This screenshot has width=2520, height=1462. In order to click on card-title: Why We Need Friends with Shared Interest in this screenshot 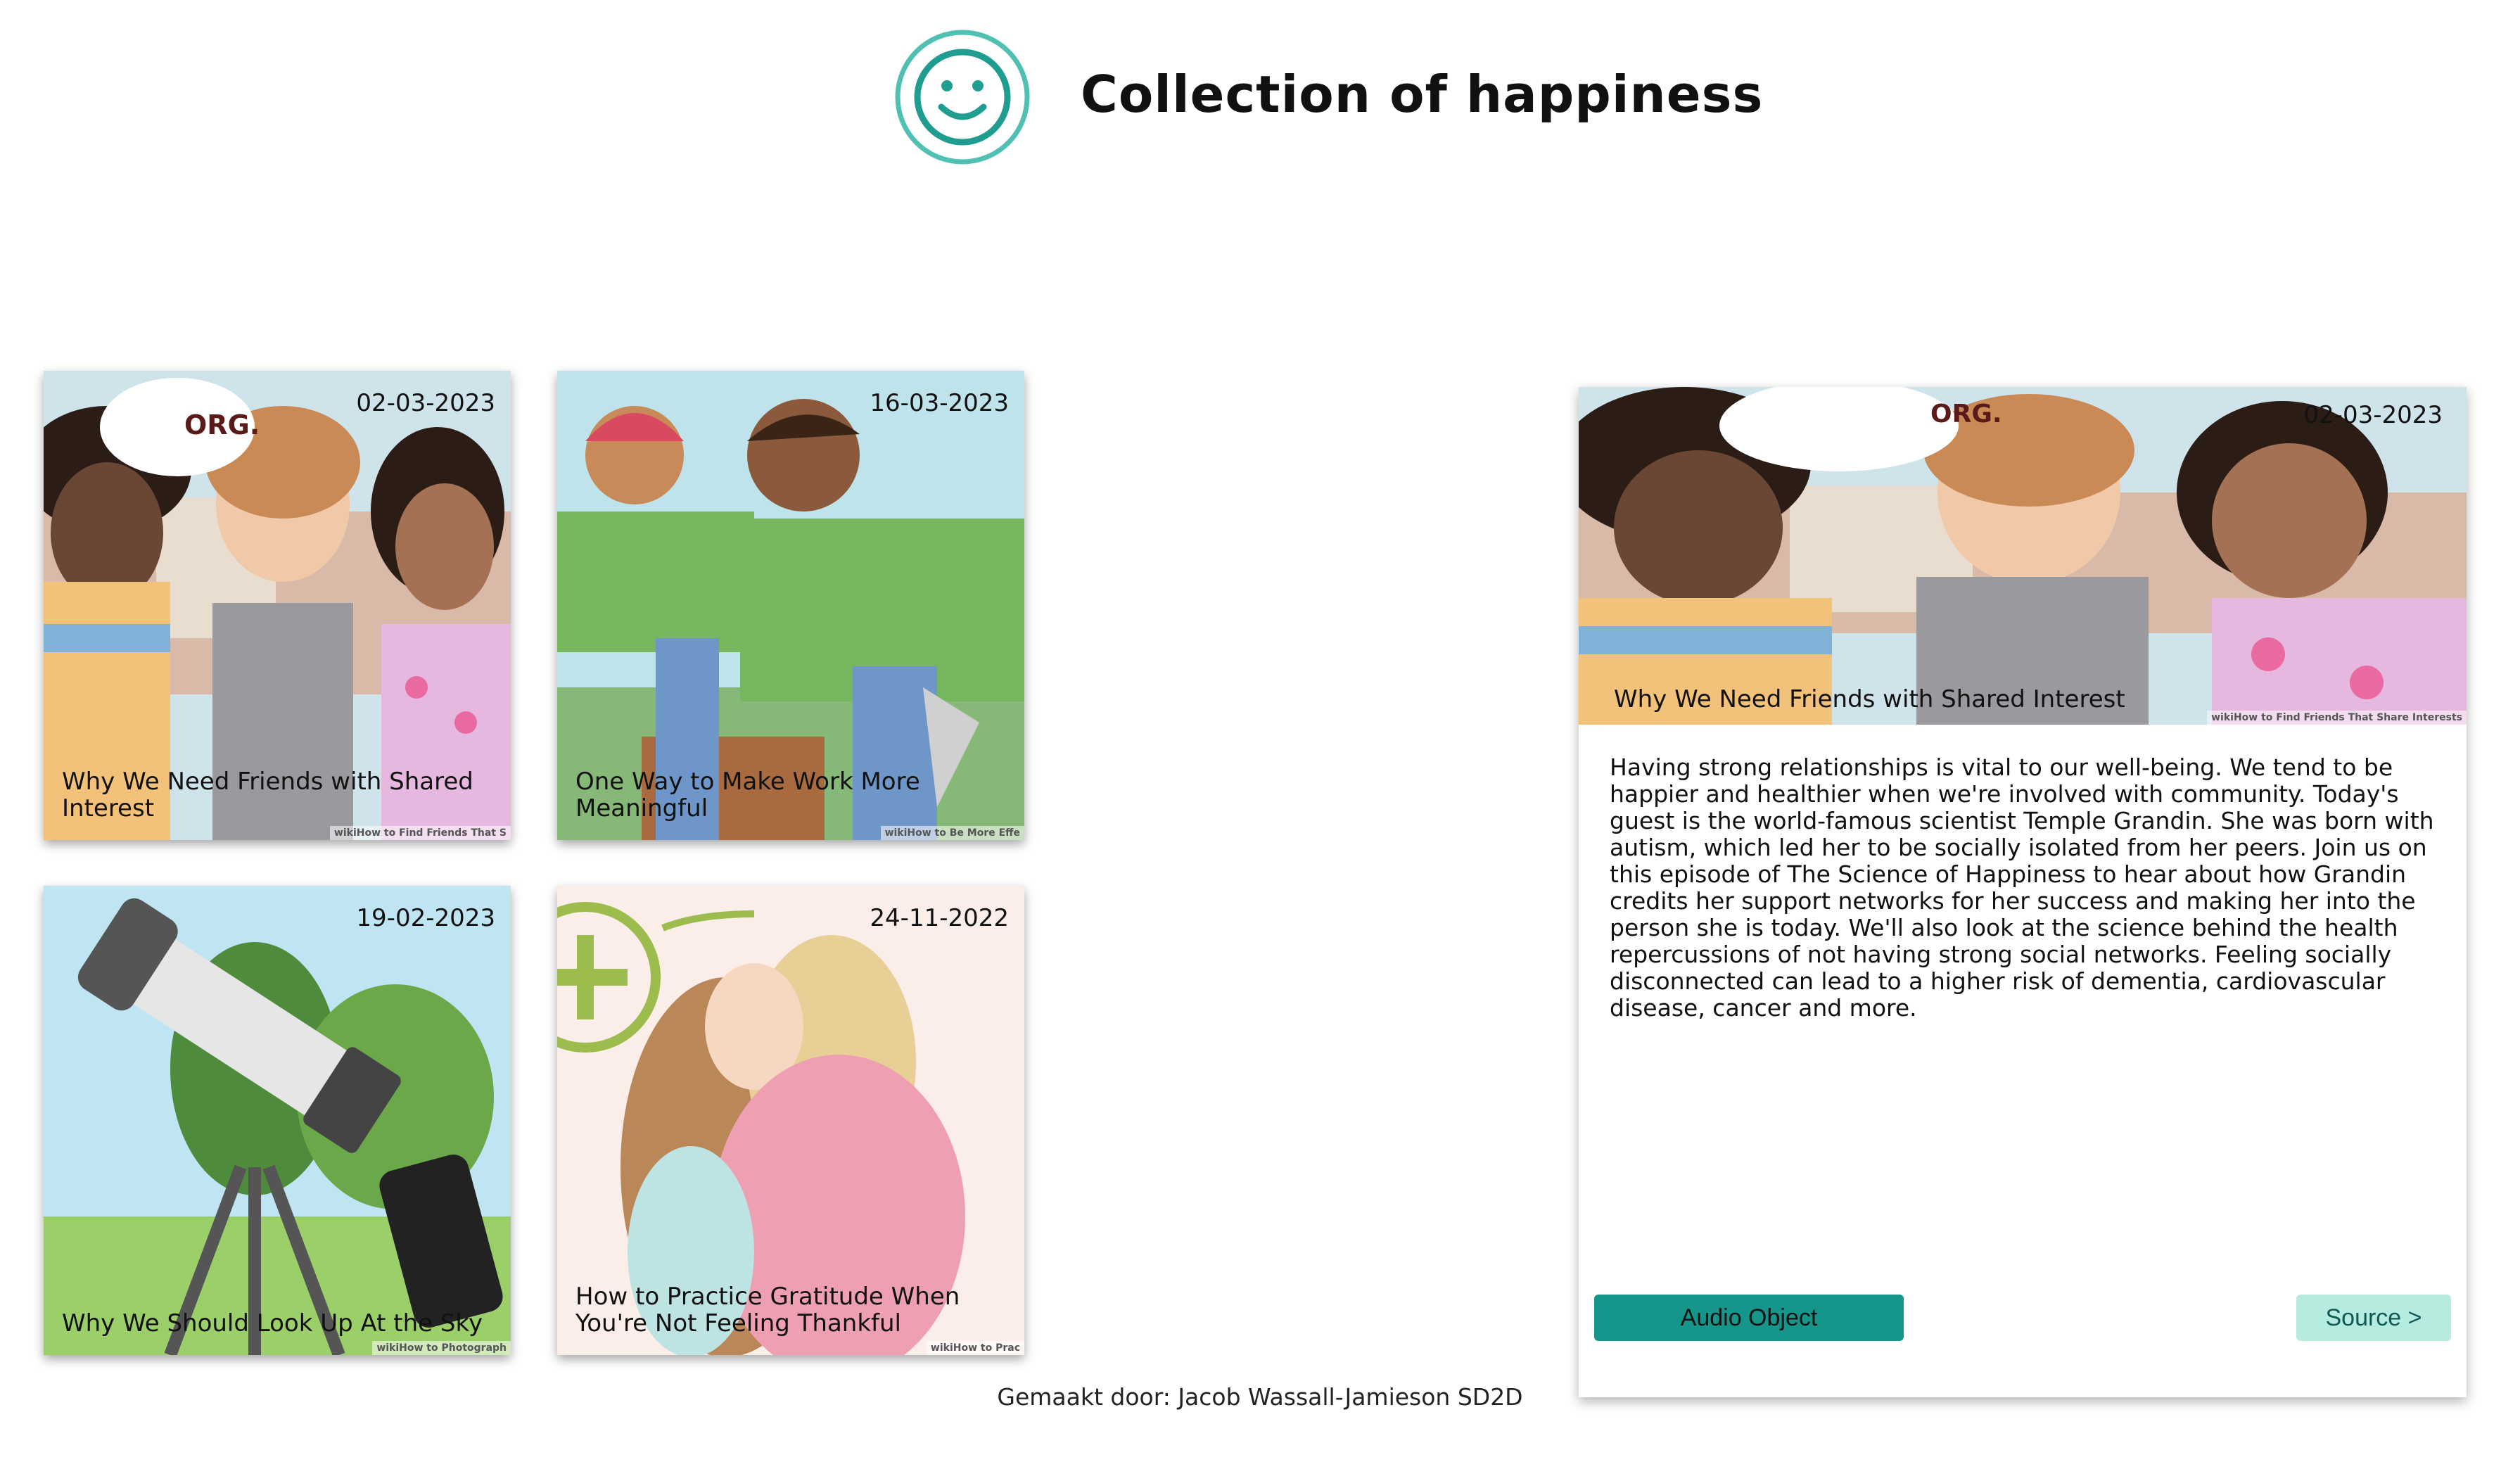, I will do `click(268, 795)`.